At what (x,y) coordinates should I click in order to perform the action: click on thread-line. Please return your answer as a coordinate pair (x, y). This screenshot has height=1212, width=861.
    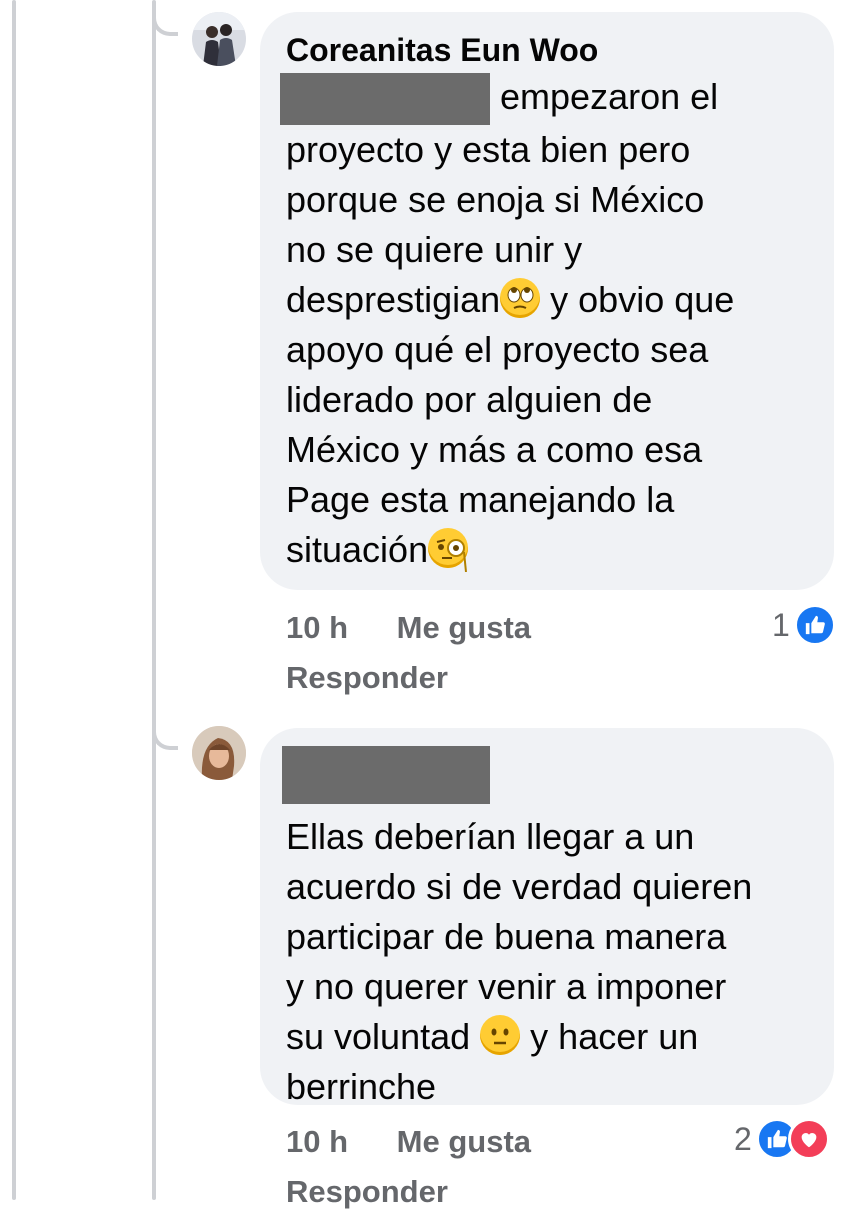
    Looking at the image, I should click on (154, 600).